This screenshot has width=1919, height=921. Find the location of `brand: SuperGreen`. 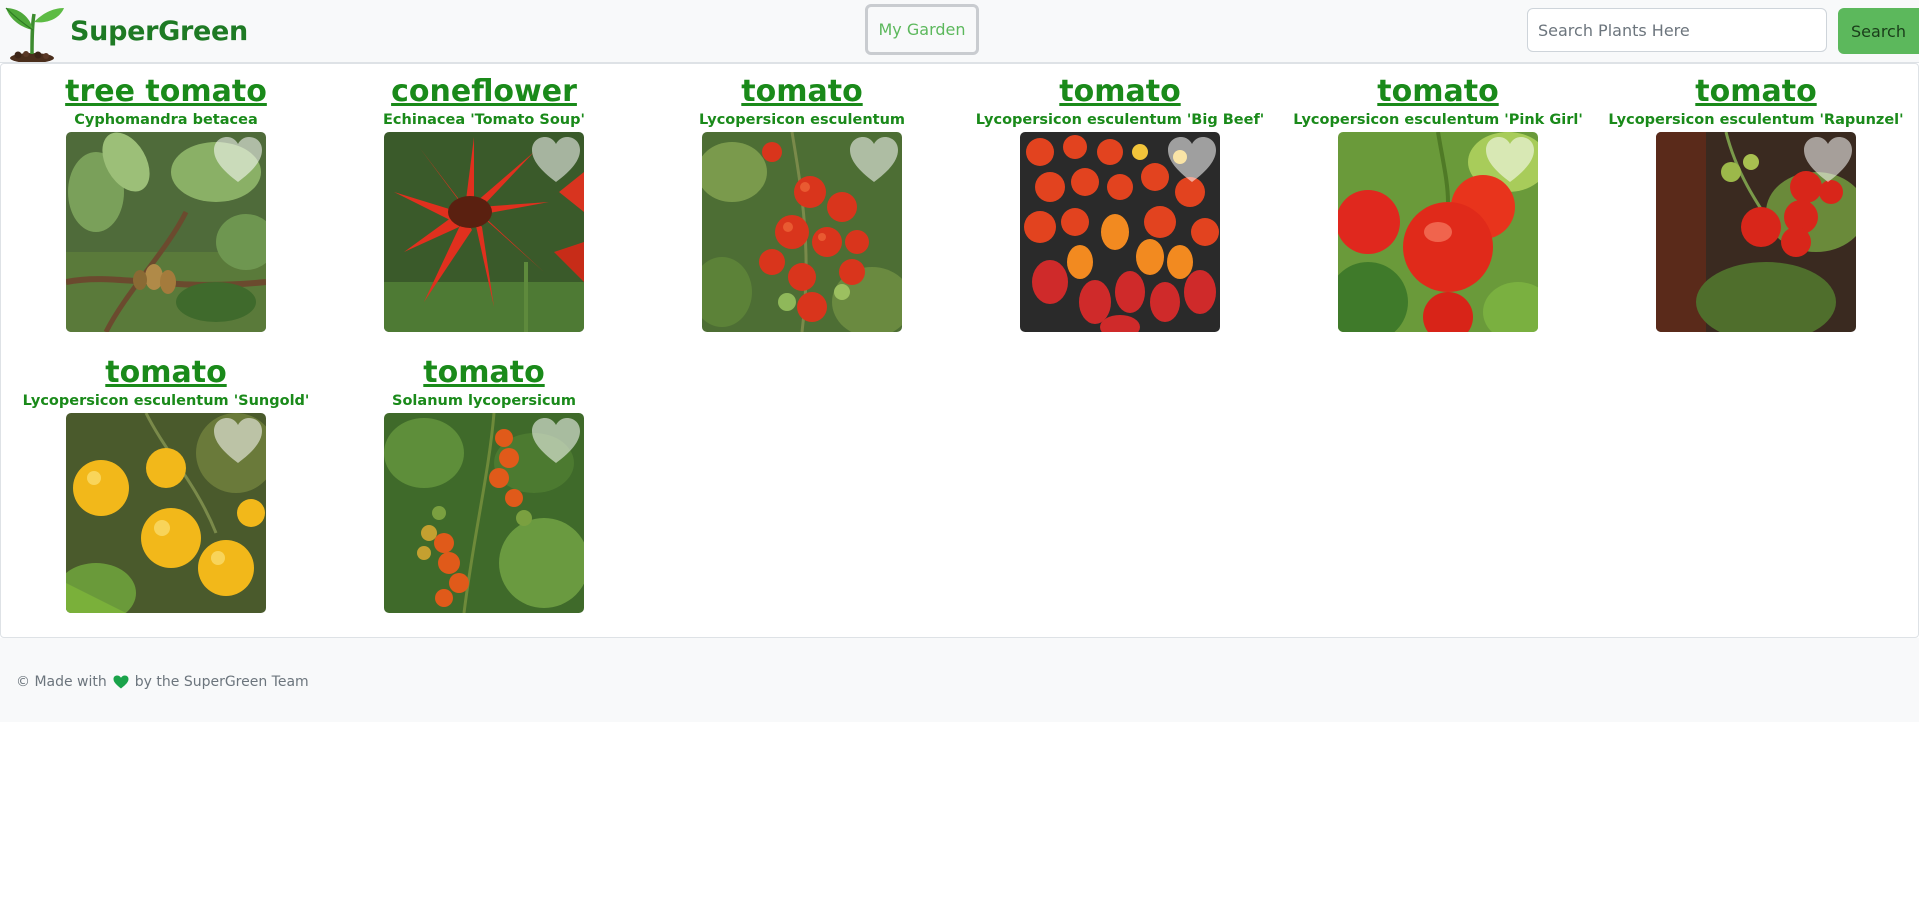

brand: SuperGreen is located at coordinates (126, 31).